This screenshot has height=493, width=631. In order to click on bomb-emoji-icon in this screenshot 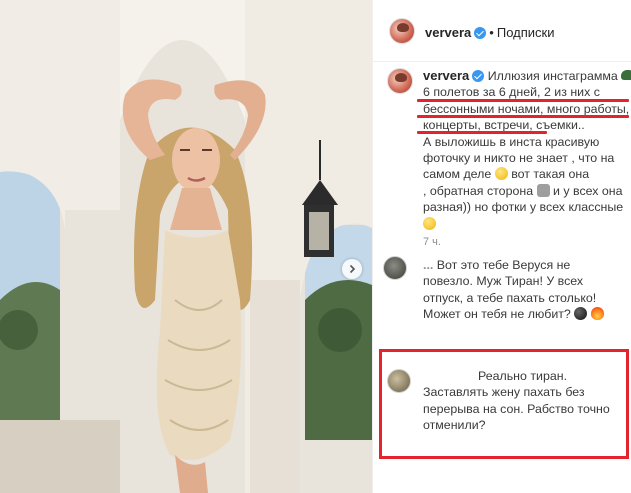, I will do `click(581, 314)`.